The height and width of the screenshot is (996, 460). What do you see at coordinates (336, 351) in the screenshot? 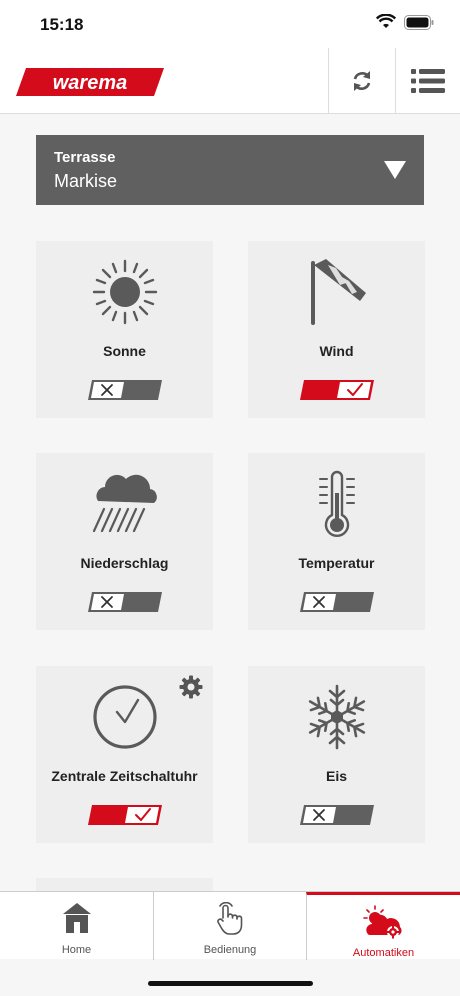
I see `tile-label: Wind` at bounding box center [336, 351].